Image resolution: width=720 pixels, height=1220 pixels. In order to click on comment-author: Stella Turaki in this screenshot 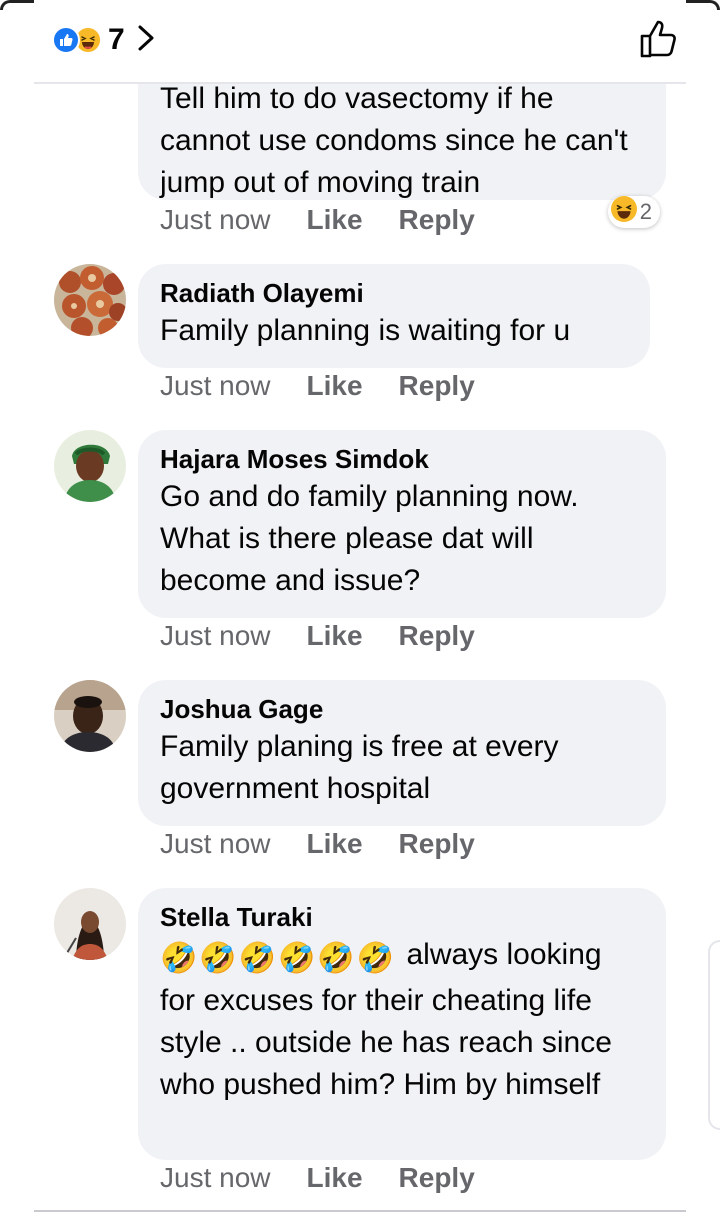, I will do `click(402, 917)`.